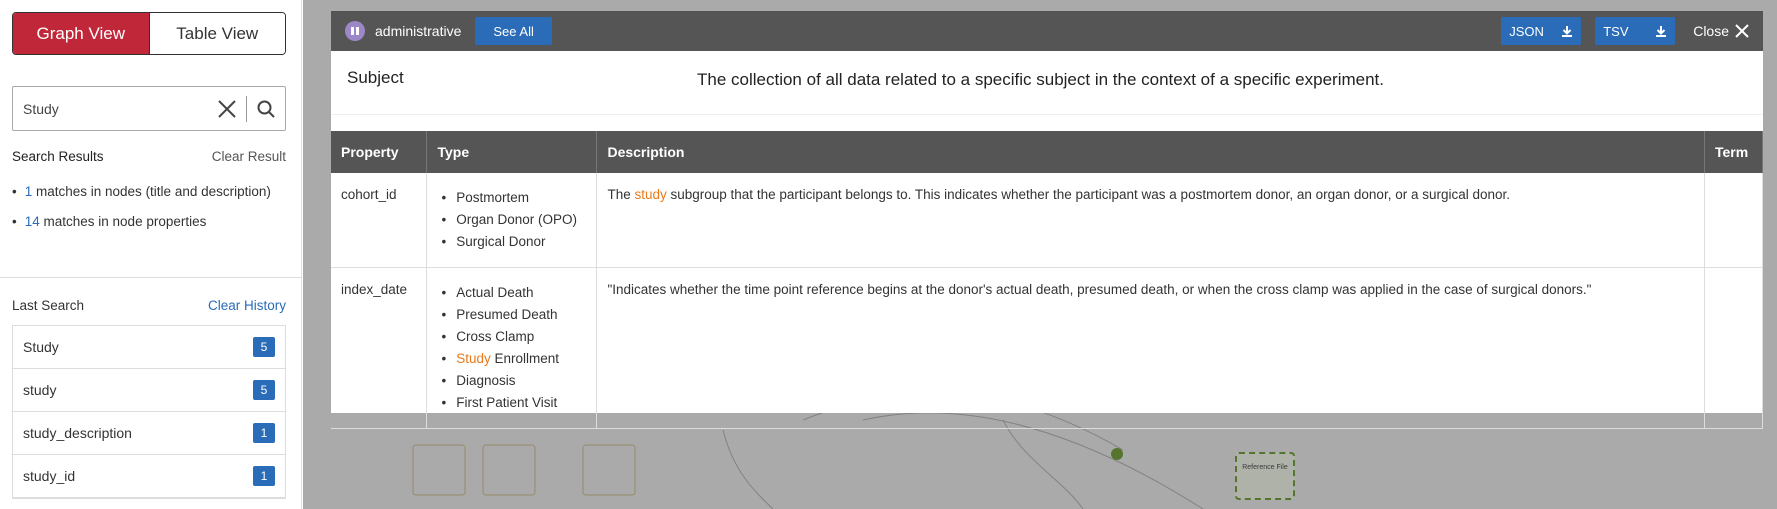  Describe the element at coordinates (227, 108) in the screenshot. I see `clear-search-icon` at that location.